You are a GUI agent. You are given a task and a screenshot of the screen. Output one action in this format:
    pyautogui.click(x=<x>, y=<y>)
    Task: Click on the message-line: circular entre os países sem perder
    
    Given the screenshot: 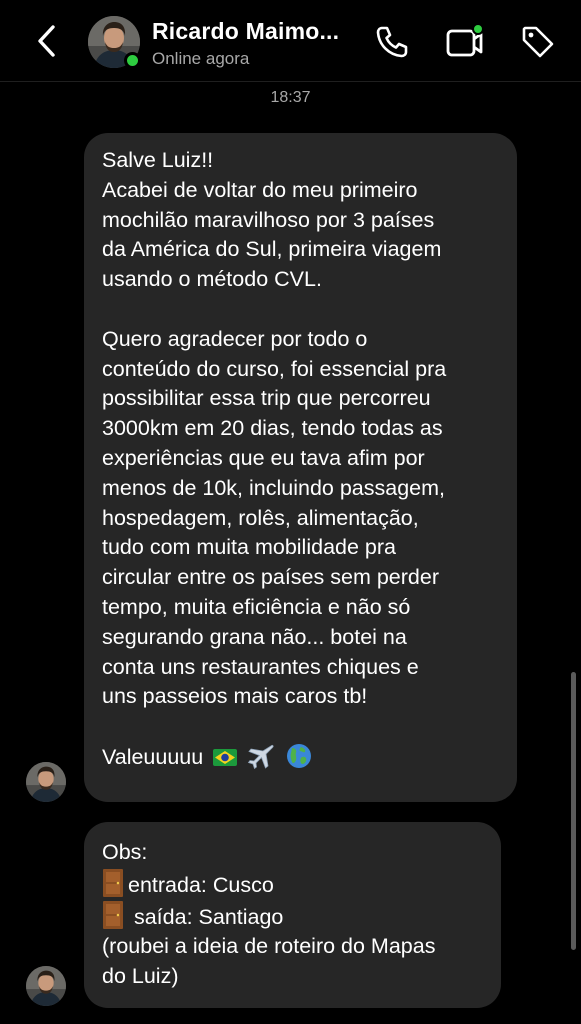 What is the action you would take?
    pyautogui.click(x=270, y=577)
    